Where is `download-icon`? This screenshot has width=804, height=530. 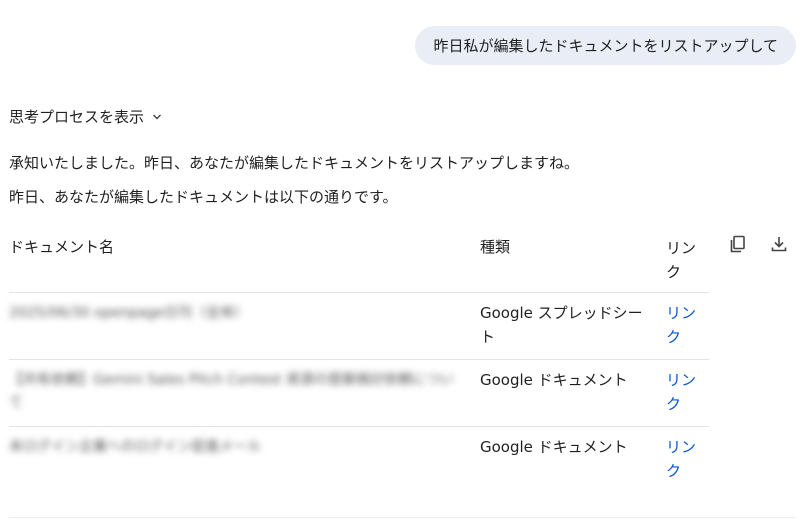
download-icon is located at coordinates (779, 244).